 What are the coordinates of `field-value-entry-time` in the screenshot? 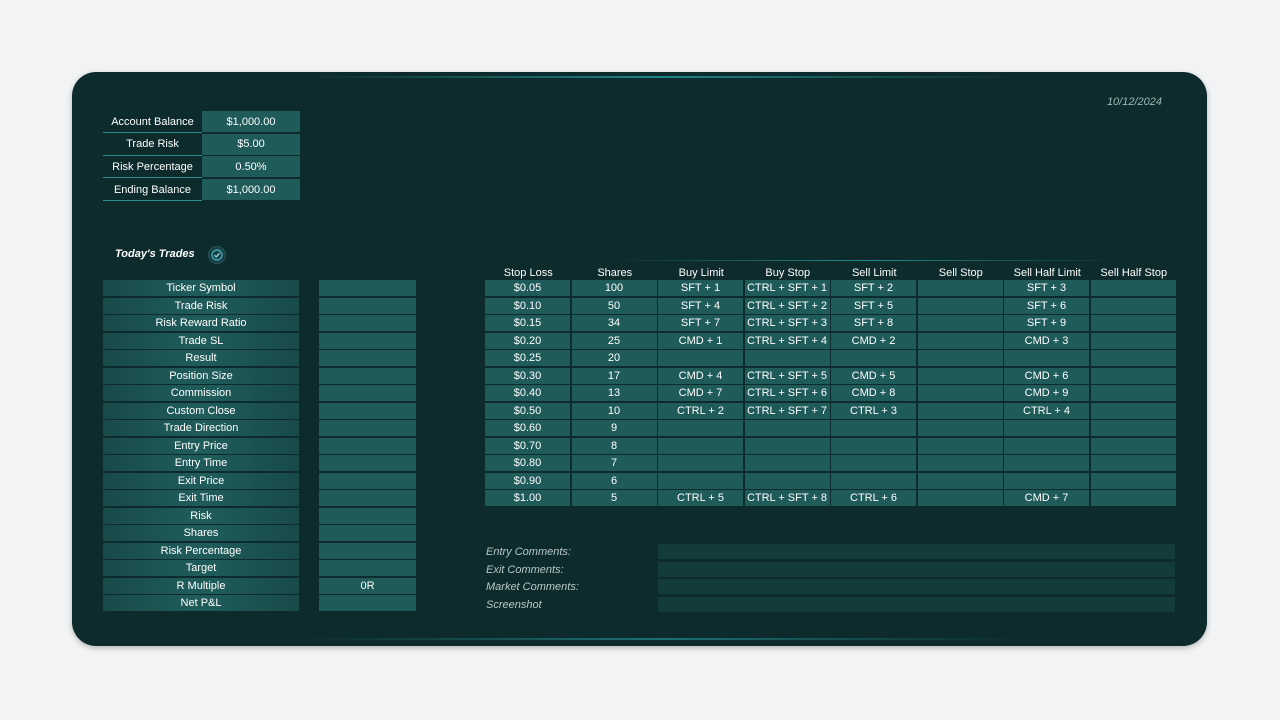 It's located at (367, 463).